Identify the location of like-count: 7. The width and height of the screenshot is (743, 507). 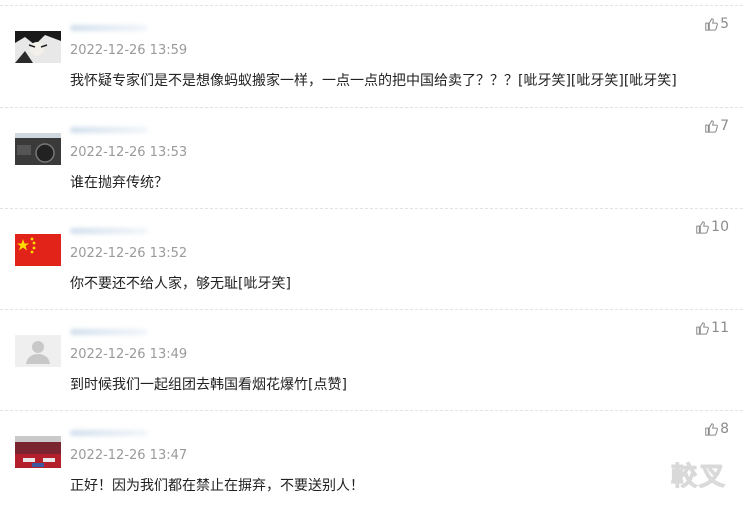
(724, 126).